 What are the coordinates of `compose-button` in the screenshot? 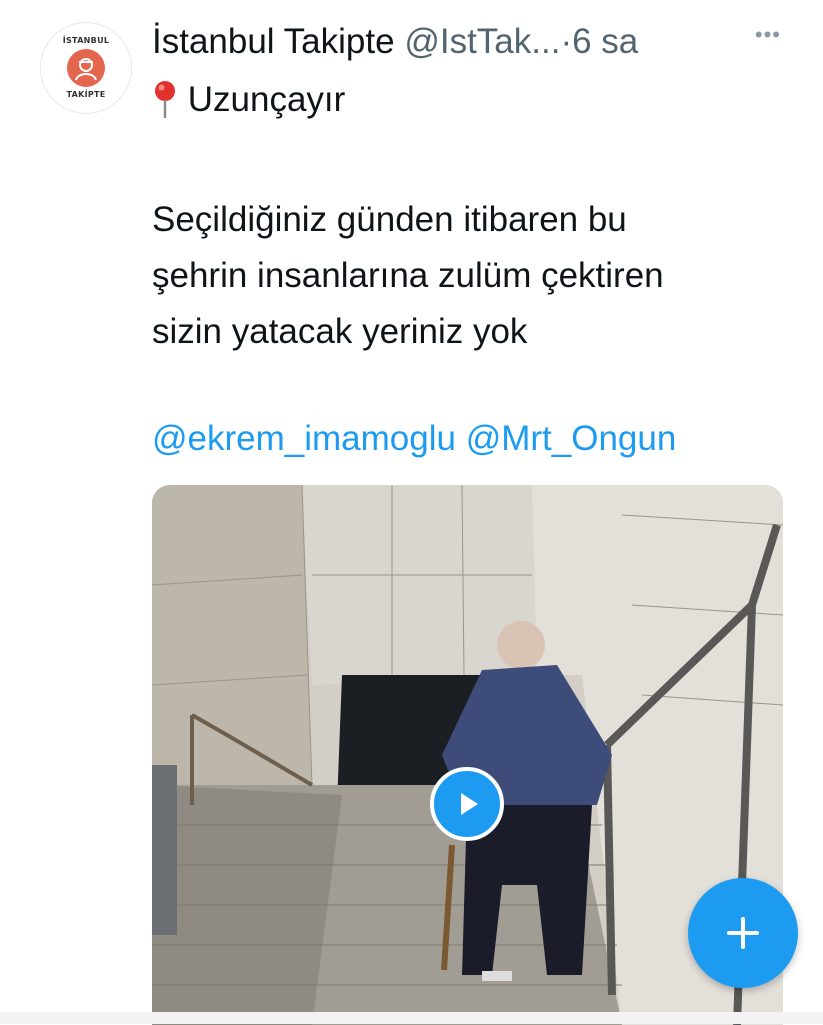 It's located at (743, 933).